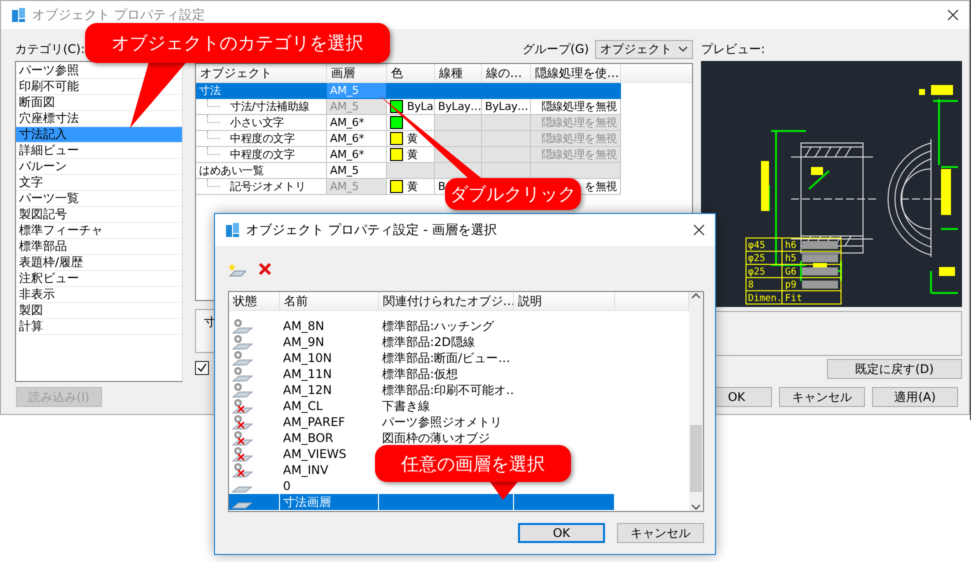 Image resolution: width=971 pixels, height=562 pixels. I want to click on table-cell-text: 下書き線, so click(406, 406).